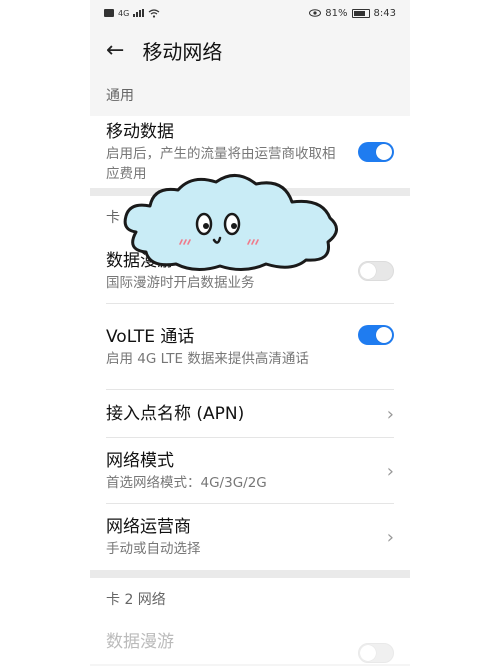  I want to click on apn-texts: 接入点名称 (APN), so click(246, 414).